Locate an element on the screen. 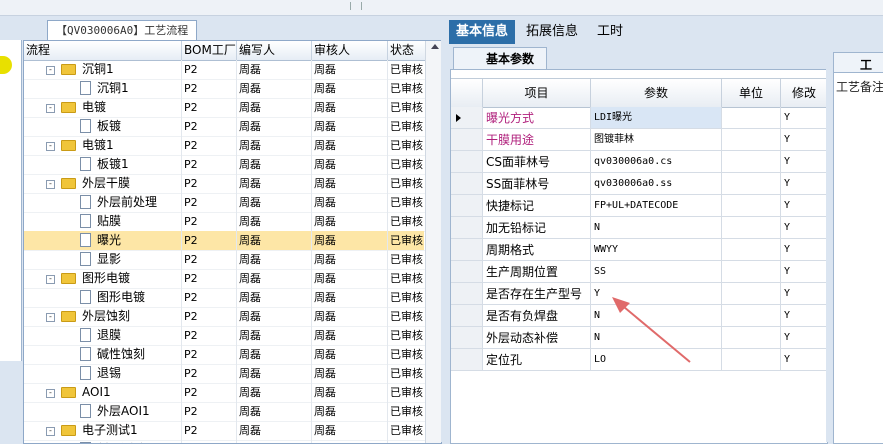 The width and height of the screenshot is (883, 444). col-header-modify: 修改 is located at coordinates (804, 93).